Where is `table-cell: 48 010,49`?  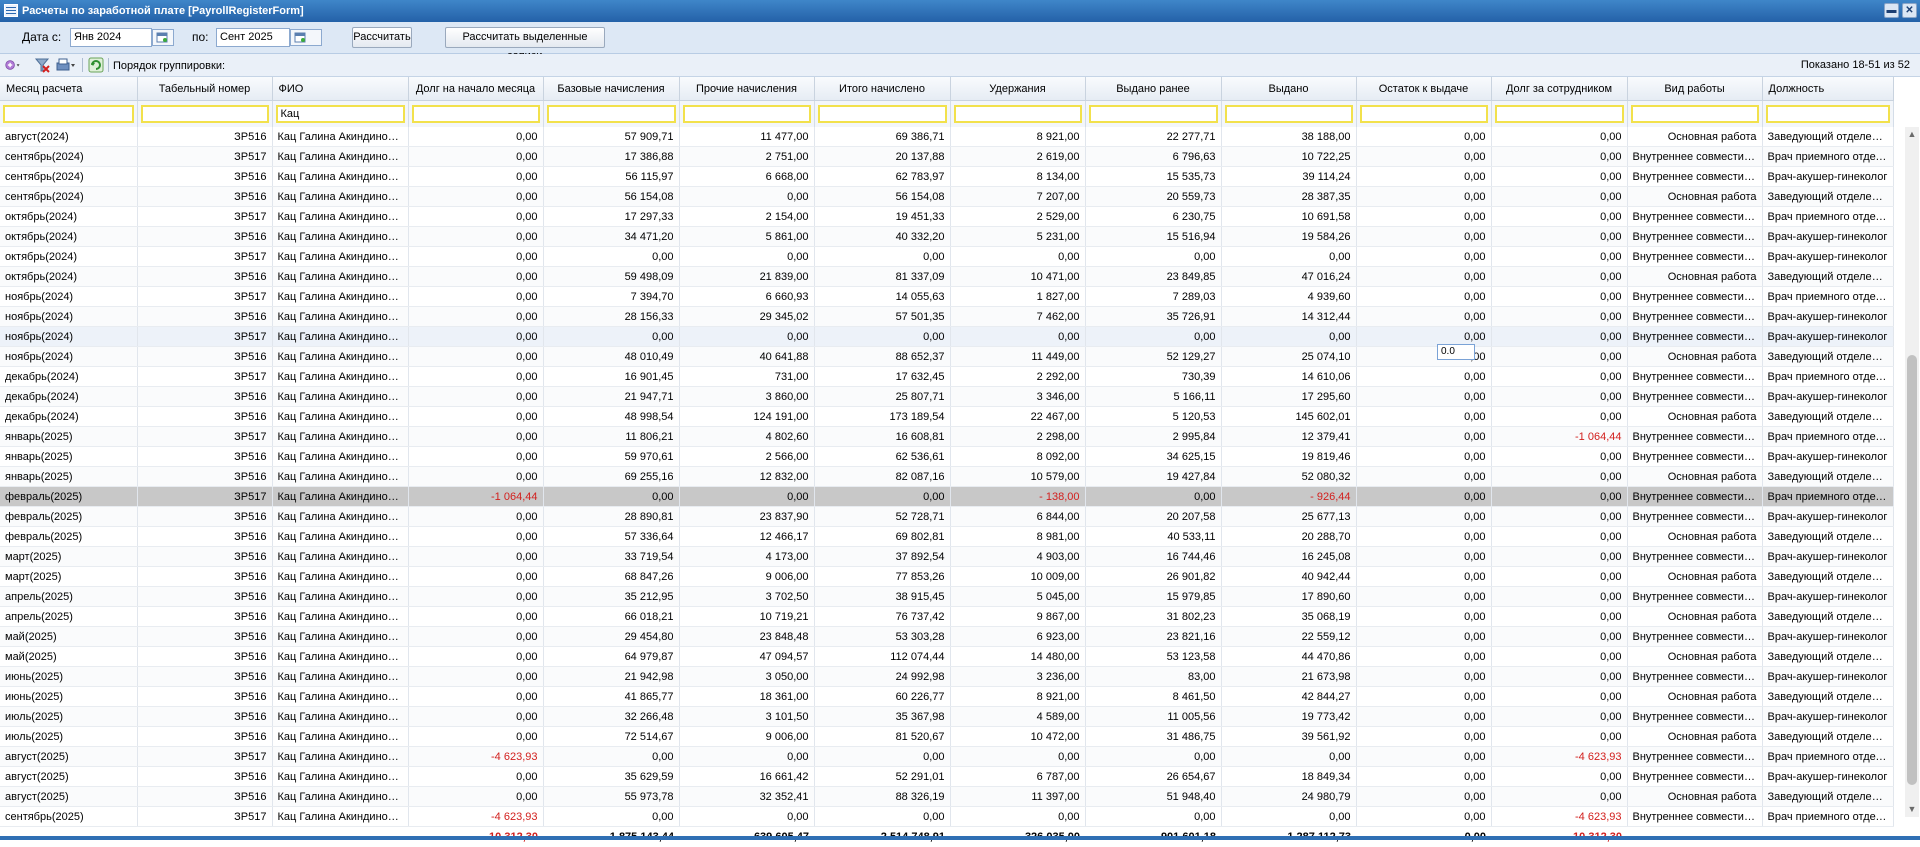 table-cell: 48 010,49 is located at coordinates (611, 357).